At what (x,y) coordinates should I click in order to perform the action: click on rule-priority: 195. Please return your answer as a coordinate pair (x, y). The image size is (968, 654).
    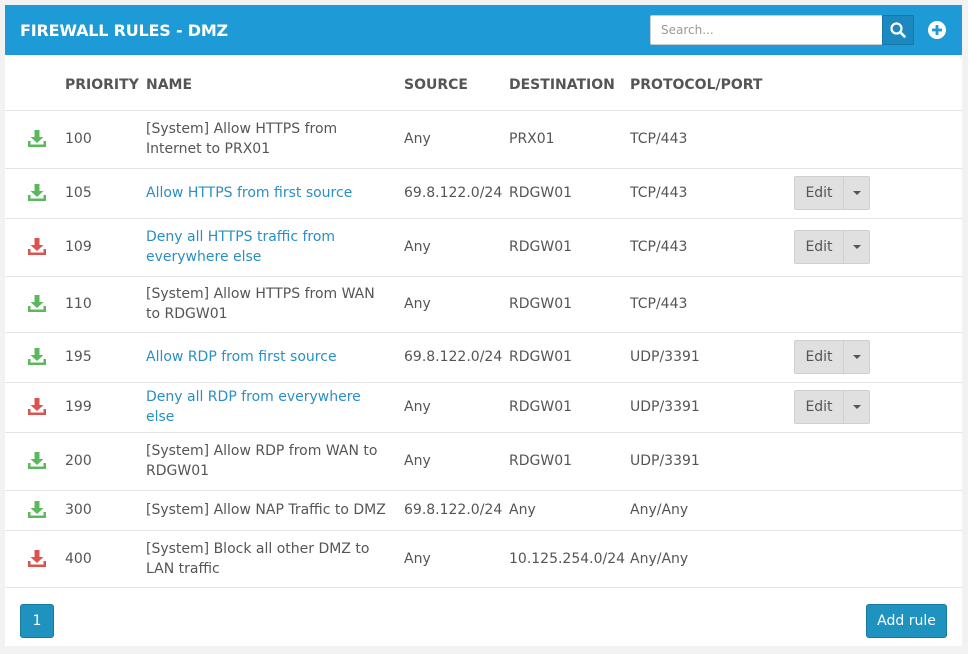
    Looking at the image, I should click on (105, 357).